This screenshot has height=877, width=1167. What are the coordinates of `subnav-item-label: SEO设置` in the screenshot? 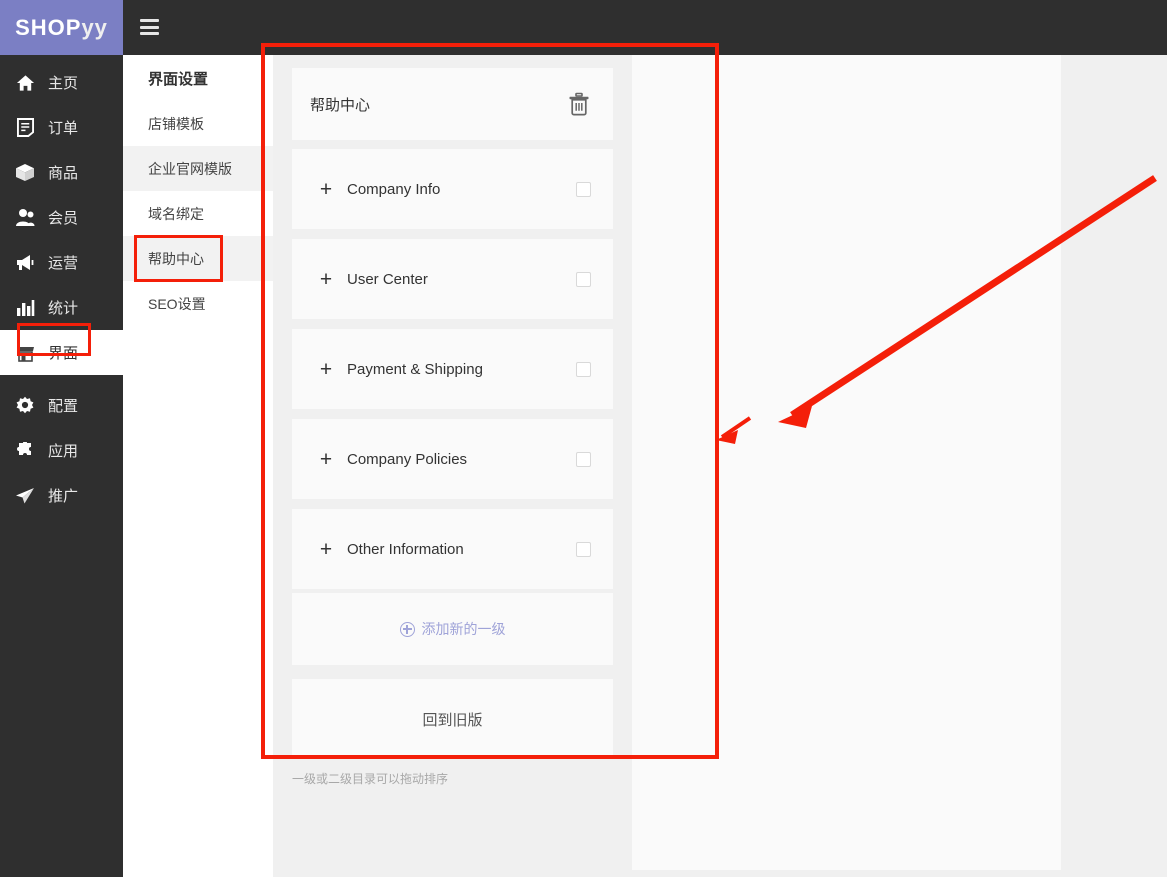 It's located at (177, 303).